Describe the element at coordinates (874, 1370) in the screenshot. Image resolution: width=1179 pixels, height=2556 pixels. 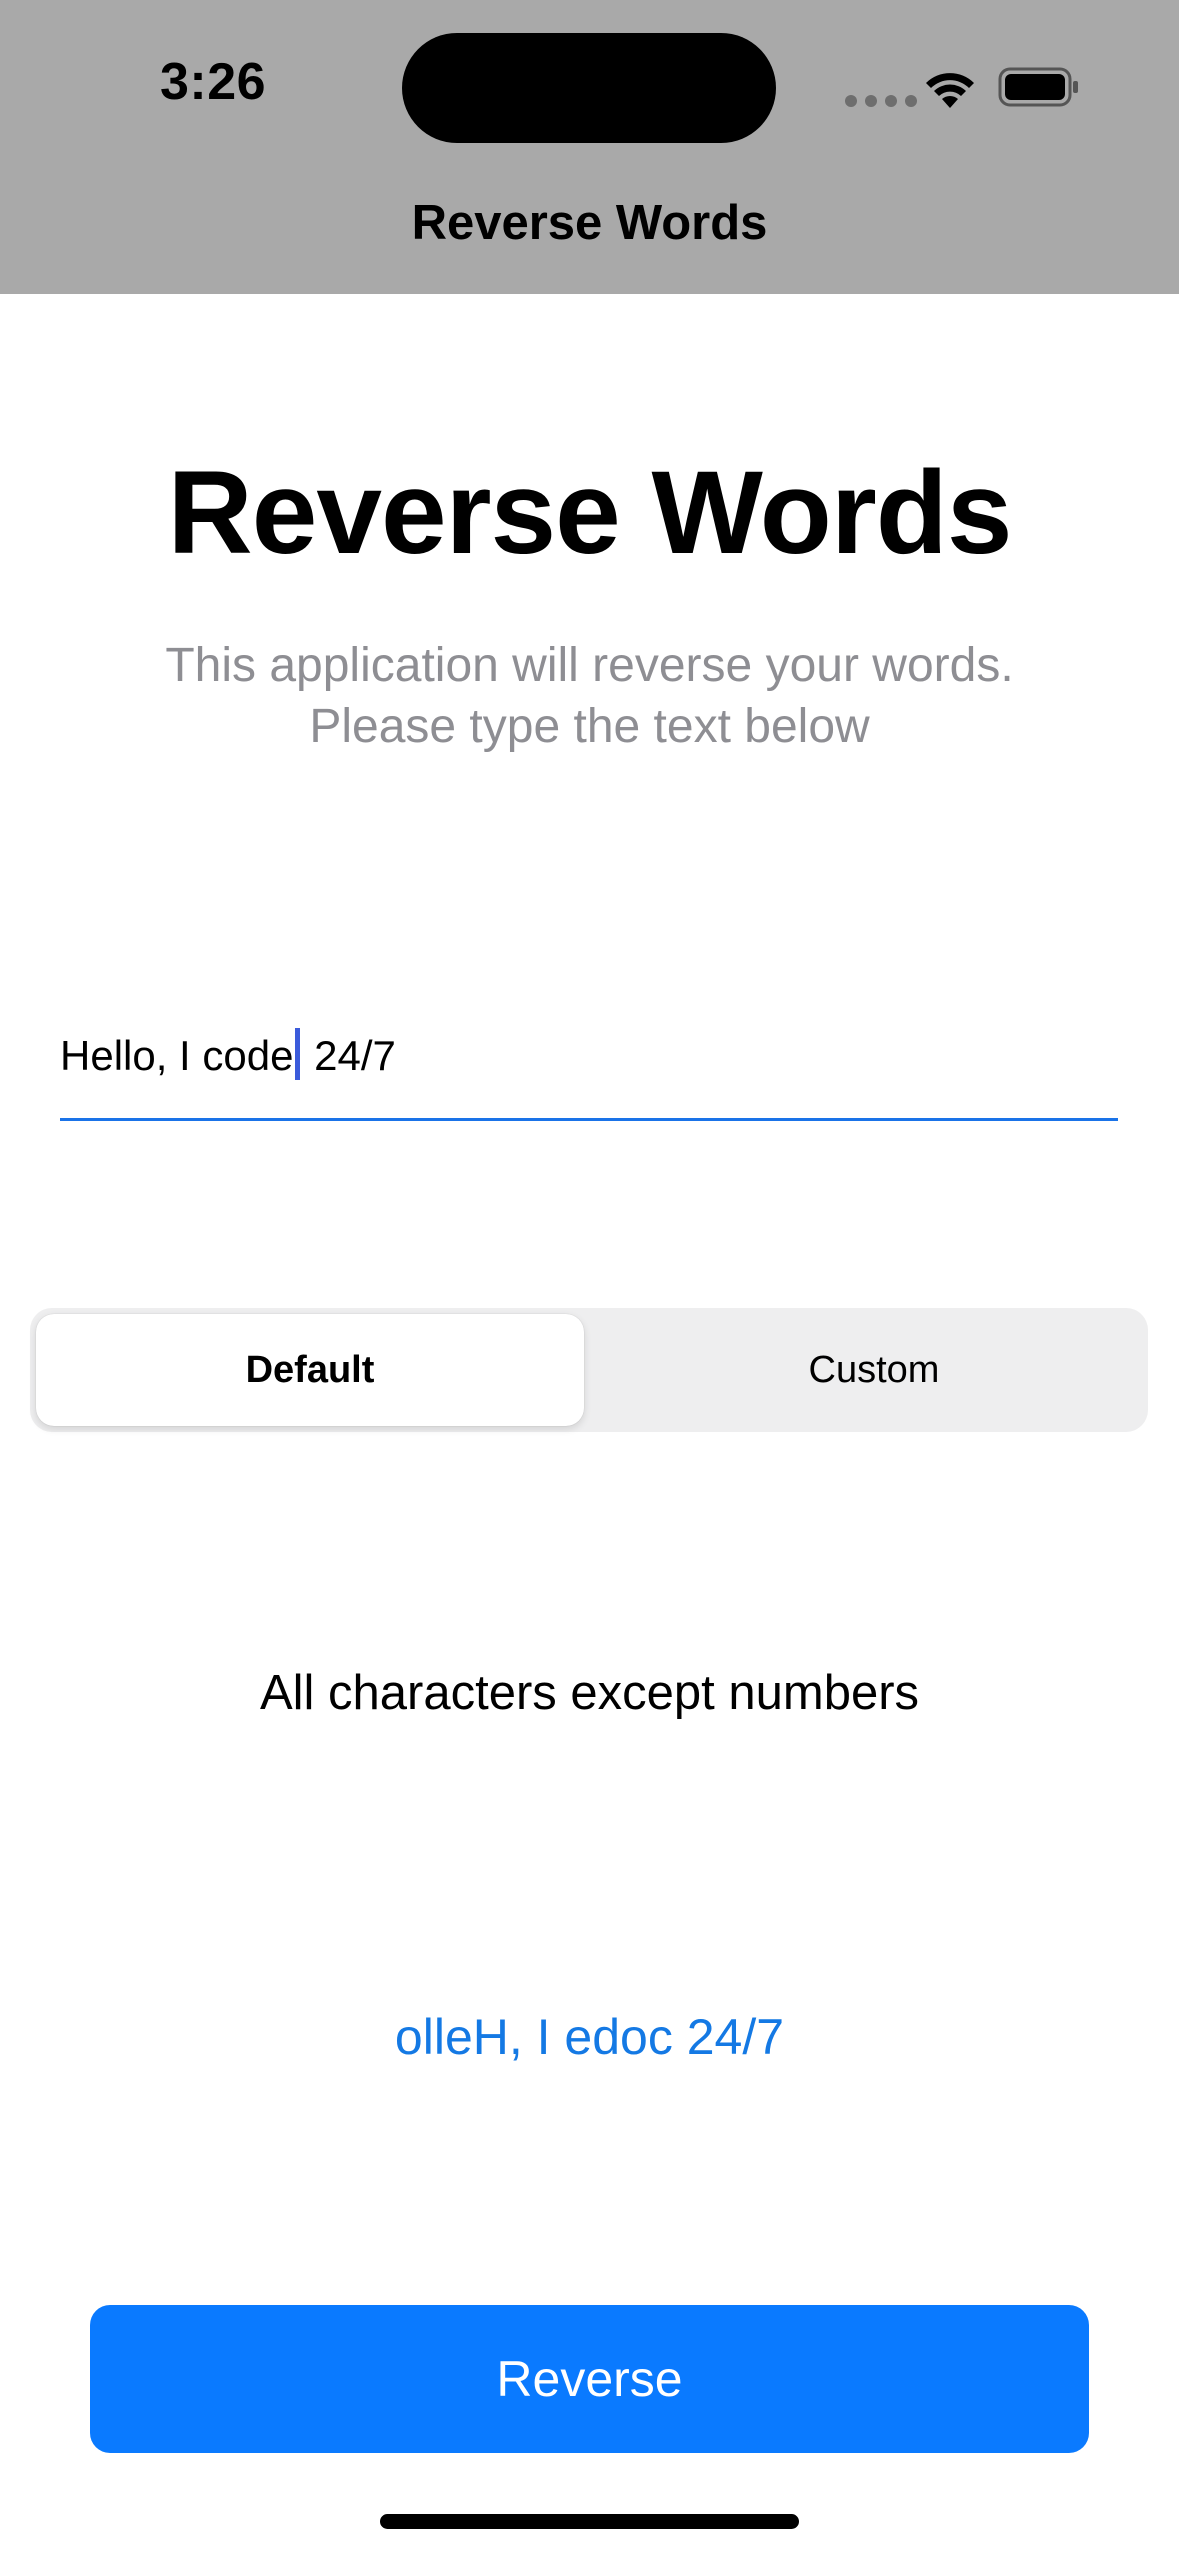
I see `segment-custom: Custom` at that location.